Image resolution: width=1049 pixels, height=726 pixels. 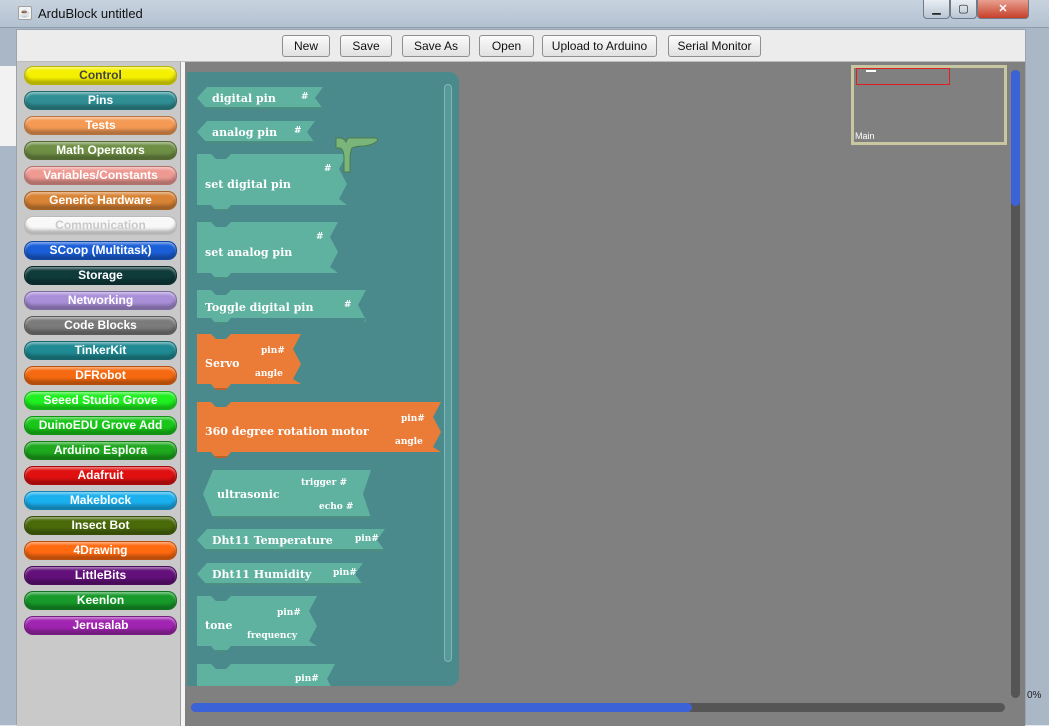 I want to click on save-as-button: Save As, so click(x=436, y=46).